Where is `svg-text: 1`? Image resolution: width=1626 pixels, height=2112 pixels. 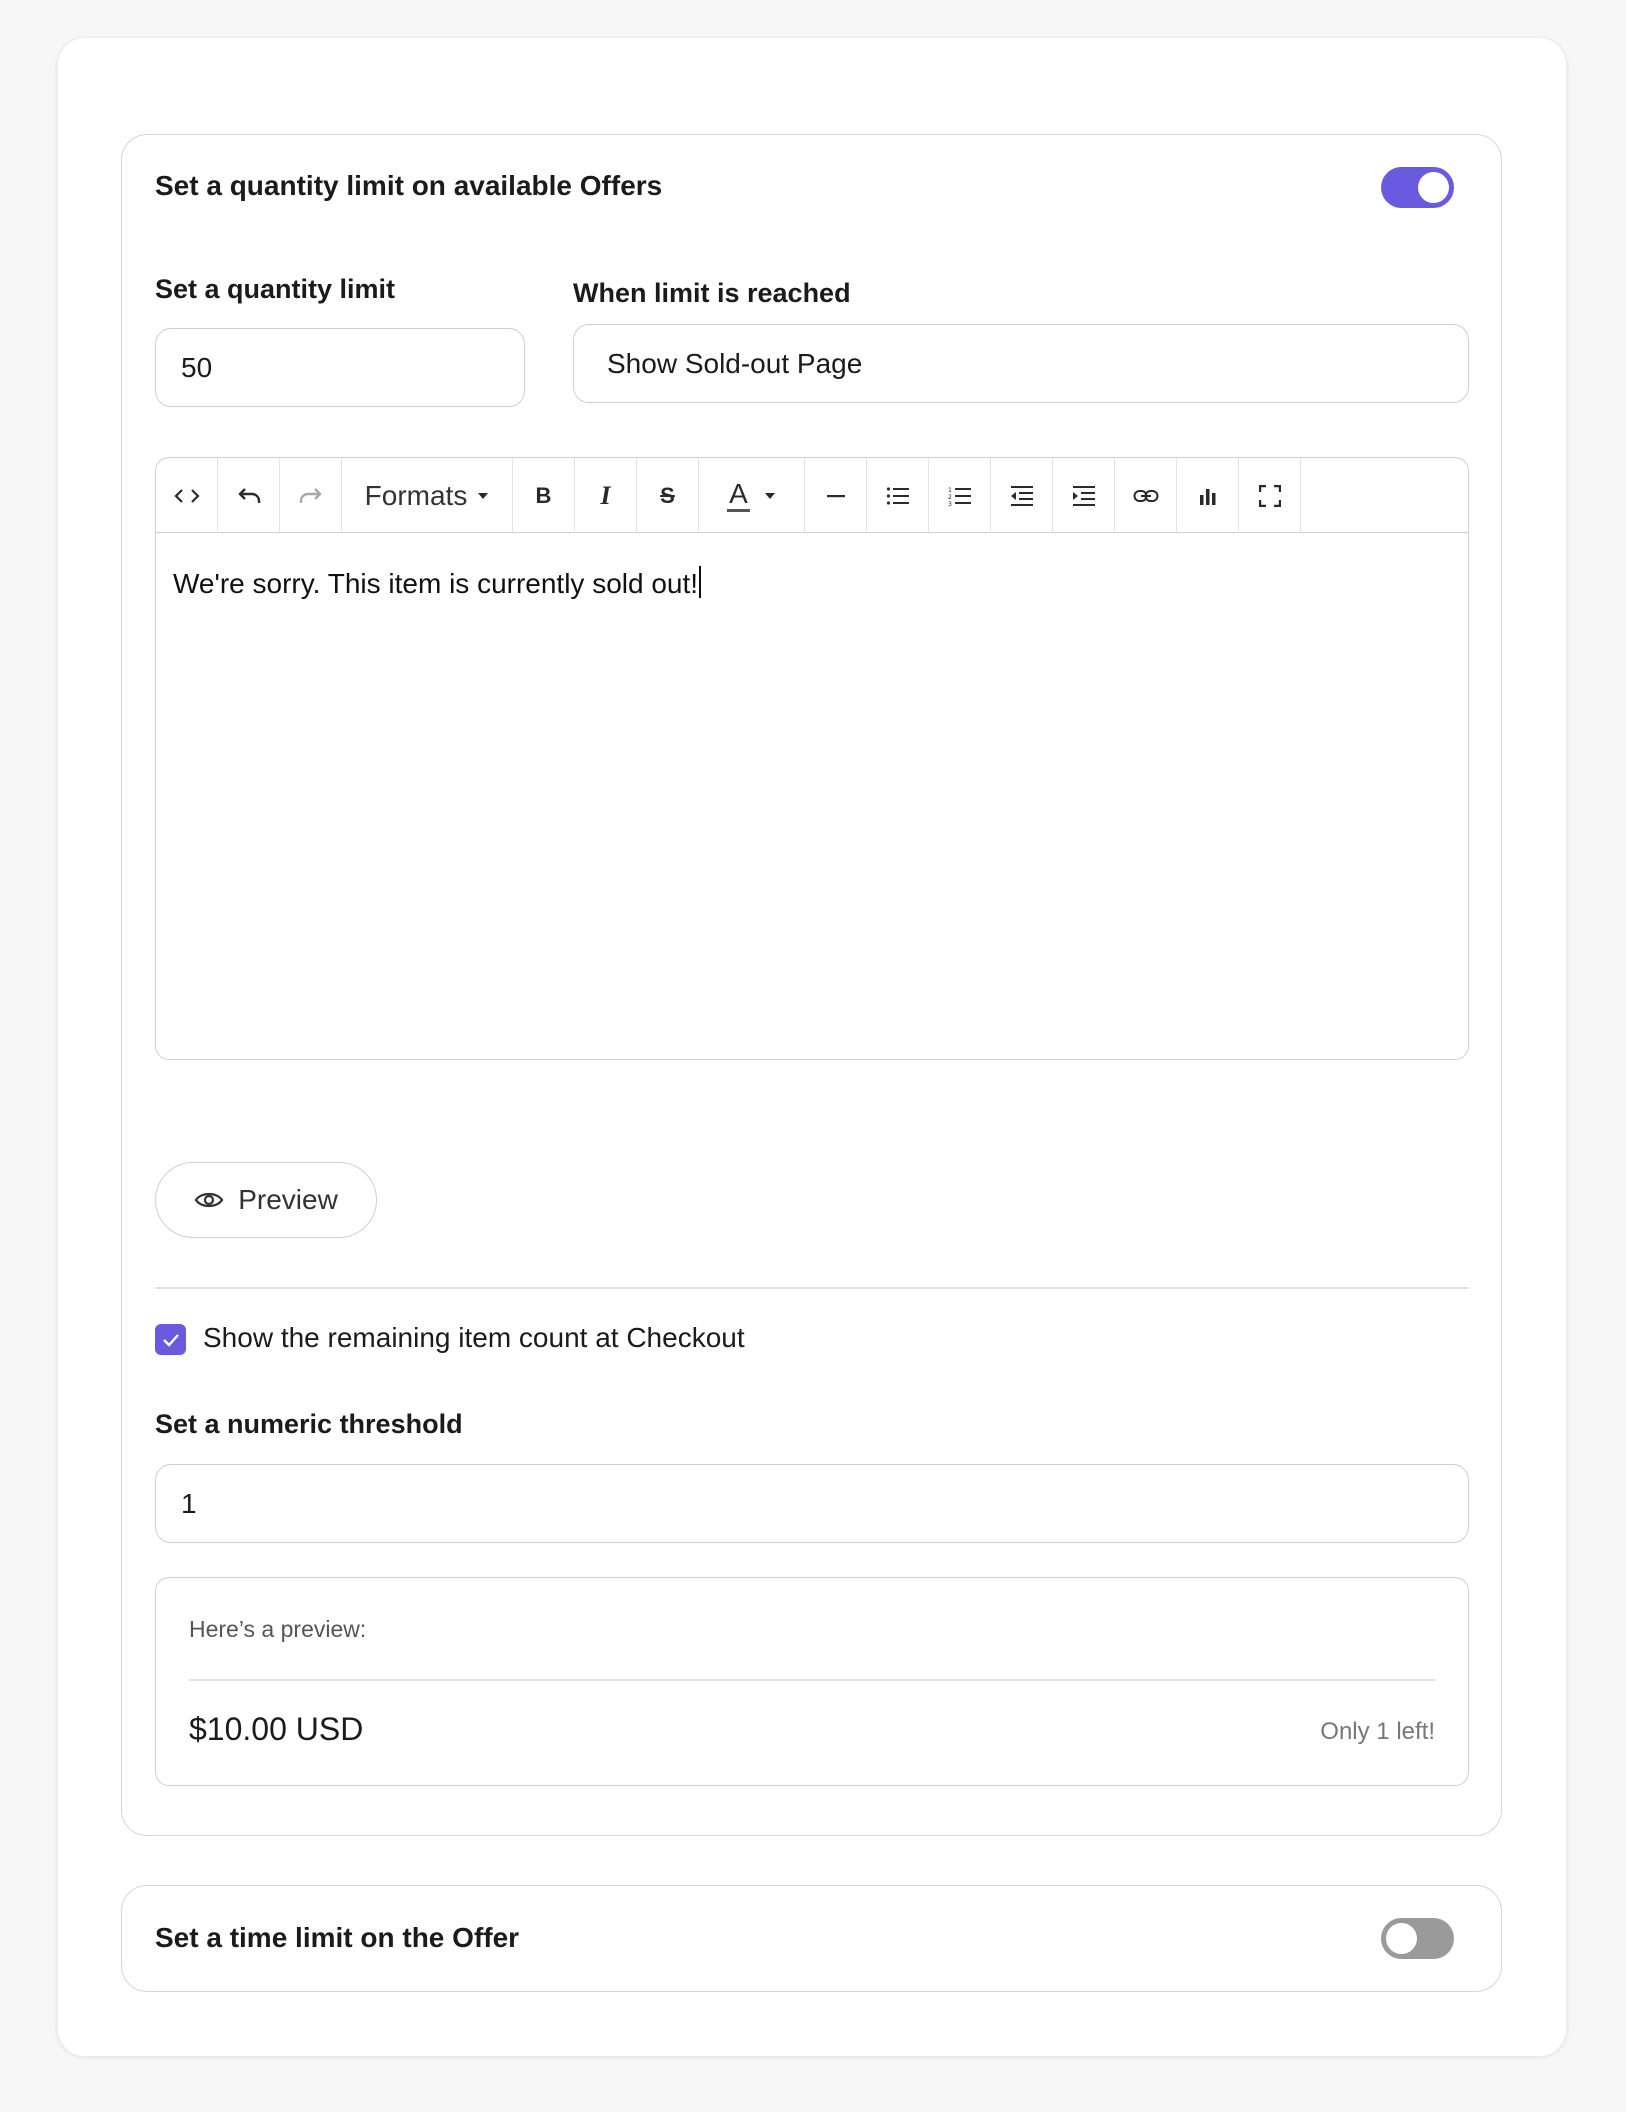
svg-text: 1 is located at coordinates (950, 490).